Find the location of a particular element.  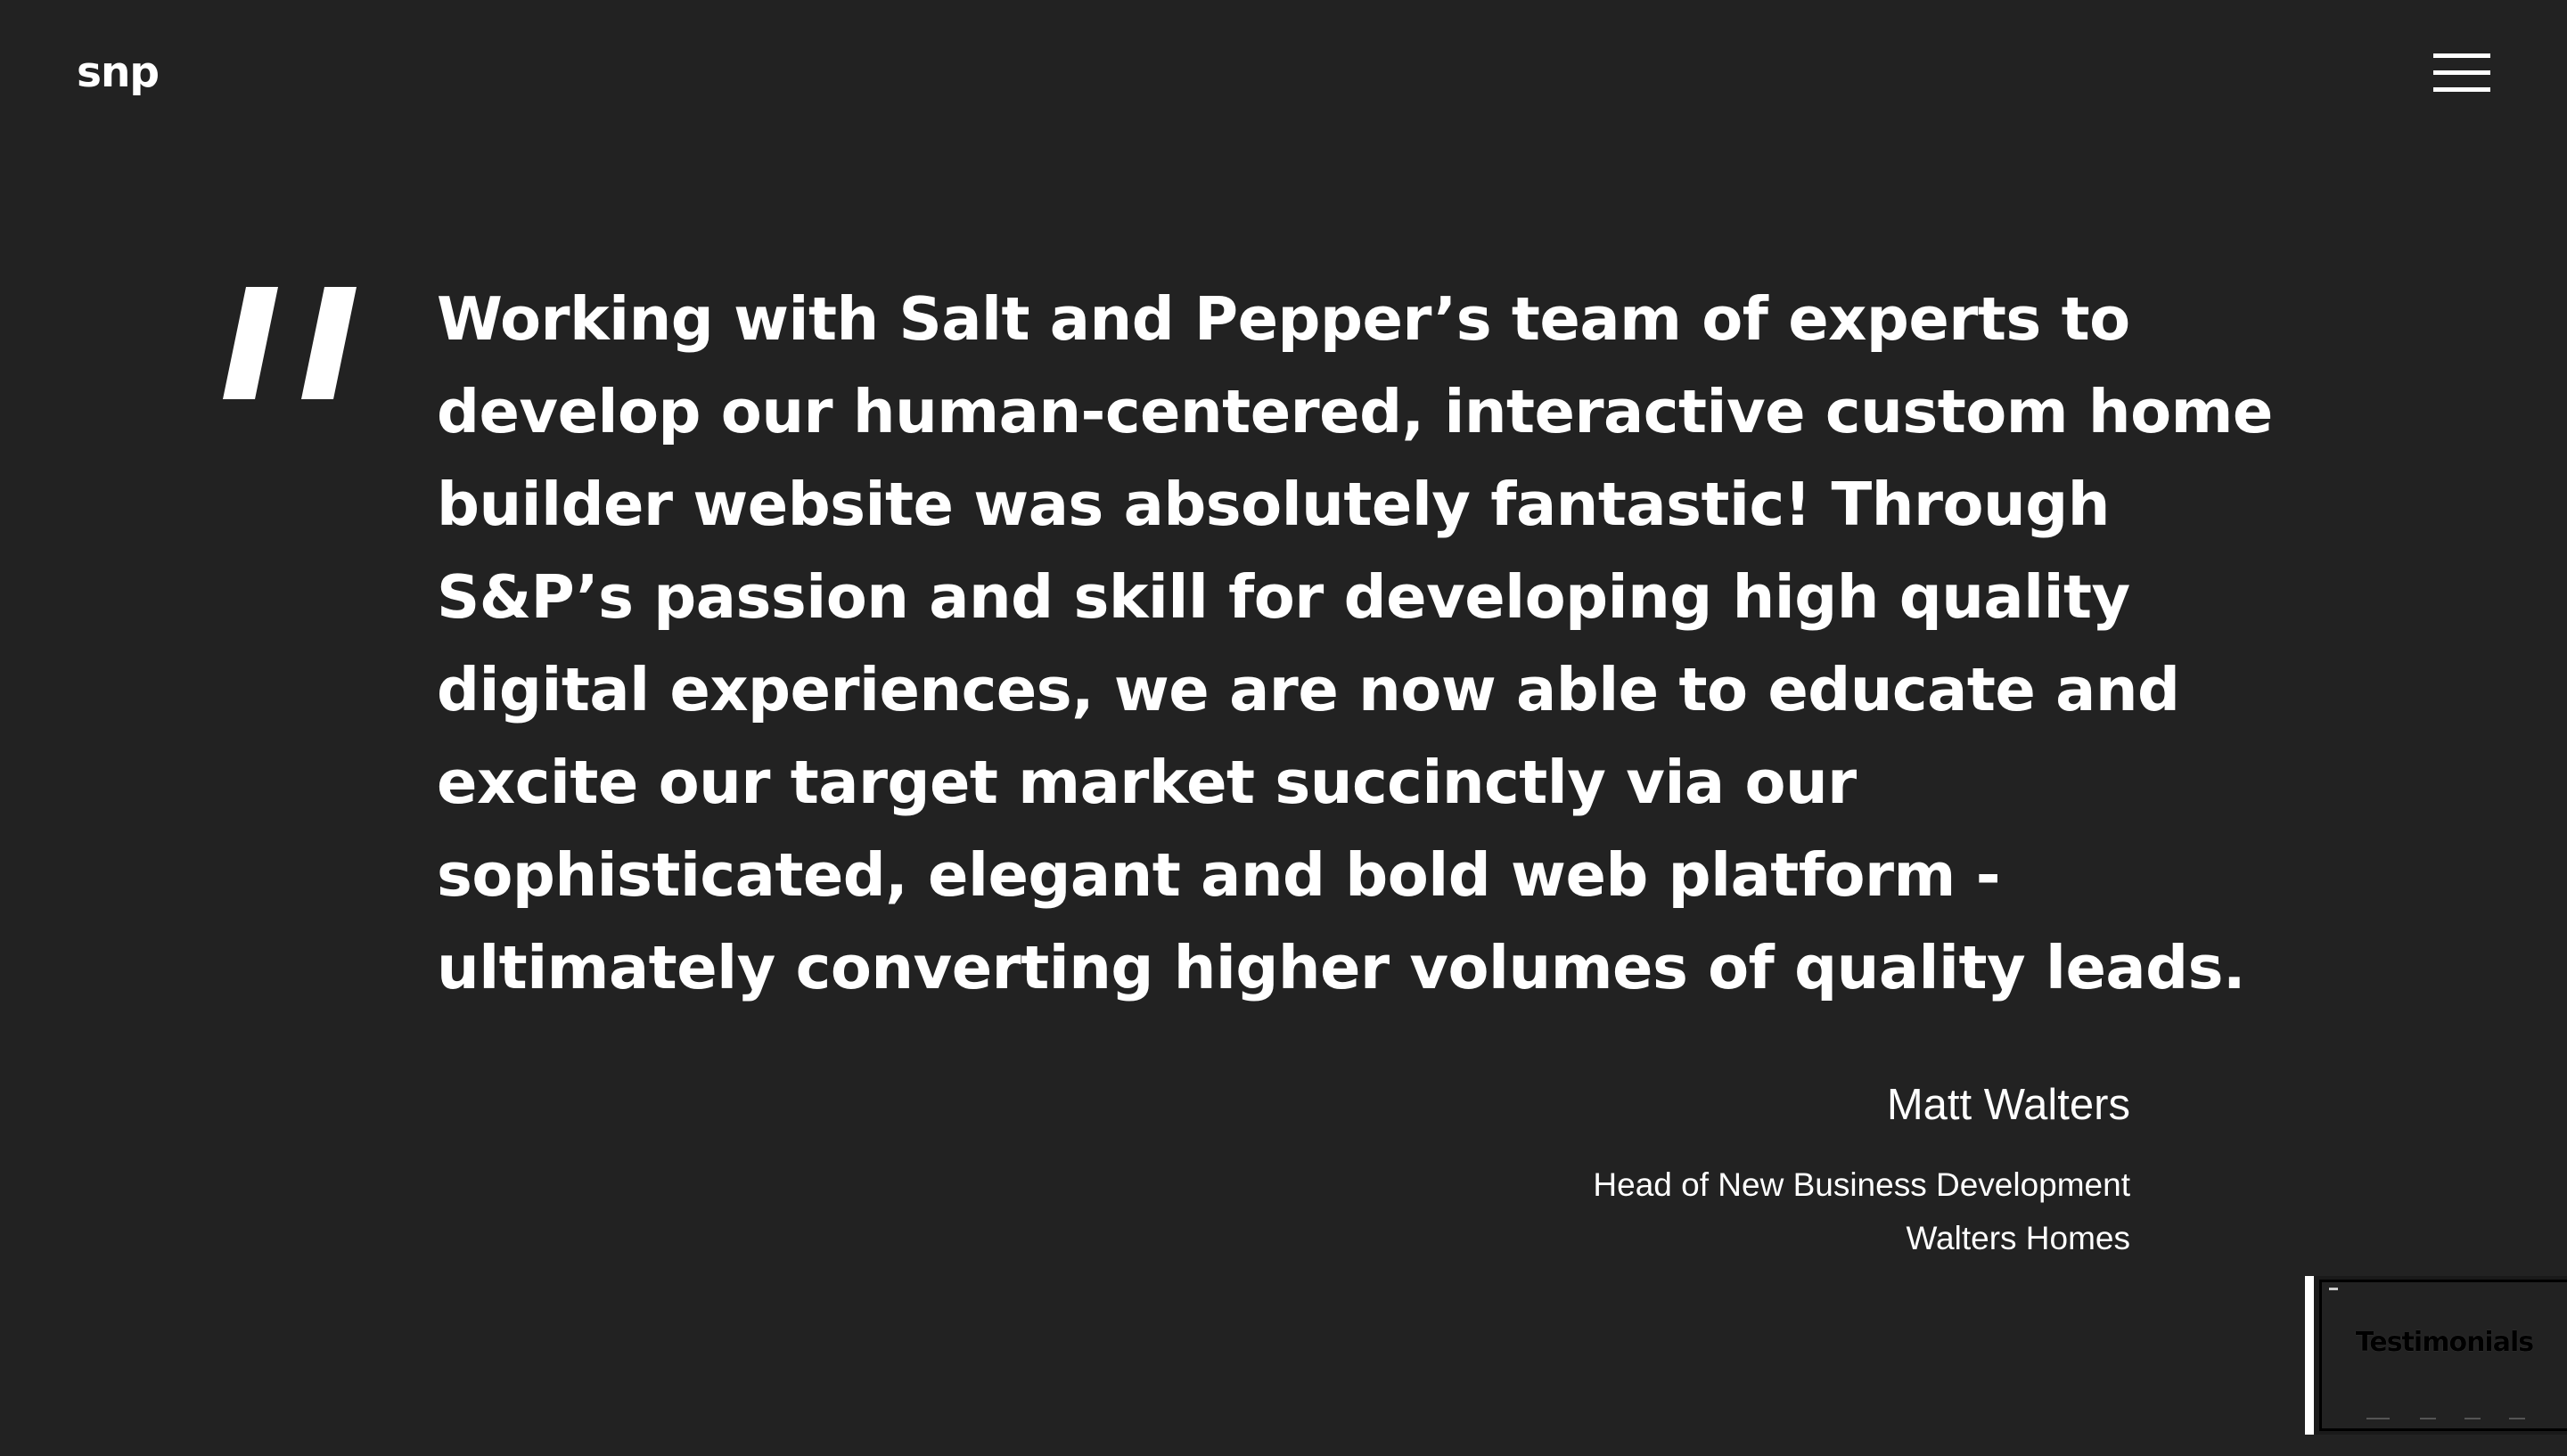

menu-button is located at coordinates (2461, 73).